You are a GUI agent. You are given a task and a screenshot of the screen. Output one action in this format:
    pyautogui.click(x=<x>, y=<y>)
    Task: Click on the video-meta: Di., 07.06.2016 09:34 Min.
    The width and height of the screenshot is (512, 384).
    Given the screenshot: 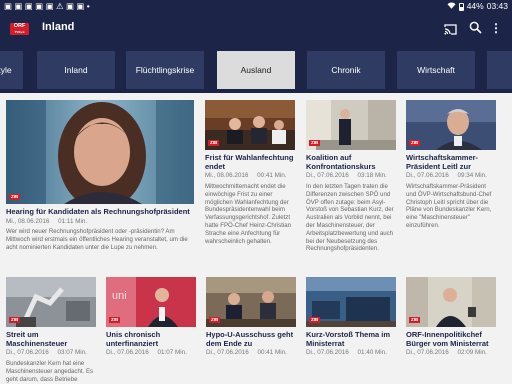 What is the action you would take?
    pyautogui.click(x=446, y=175)
    